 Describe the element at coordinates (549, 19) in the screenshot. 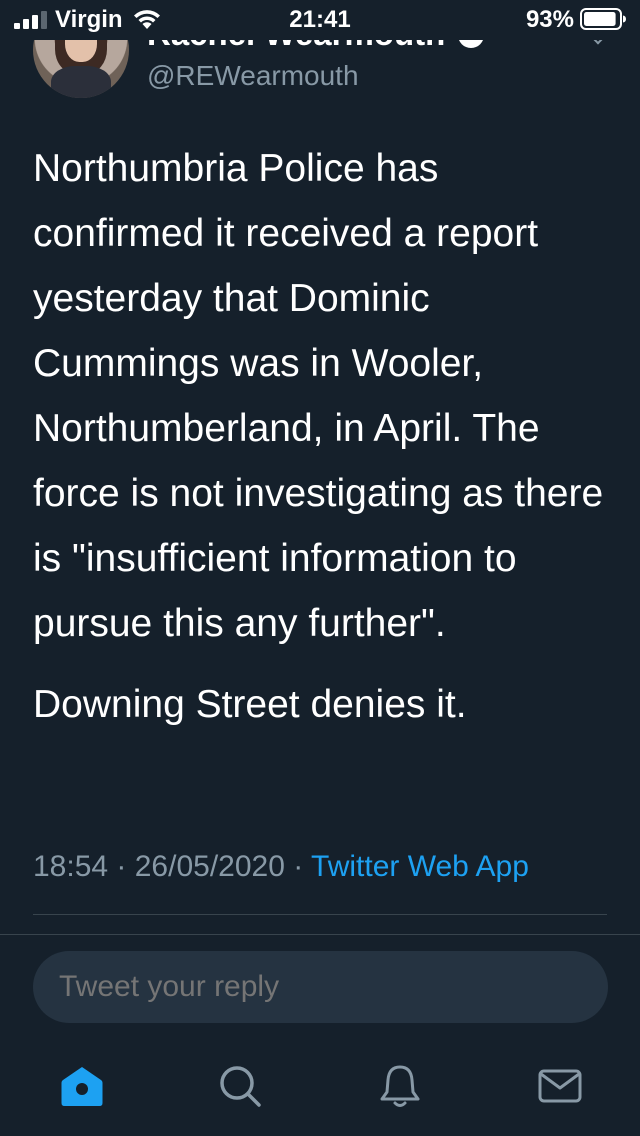

I see `battery-percent: 93%` at that location.